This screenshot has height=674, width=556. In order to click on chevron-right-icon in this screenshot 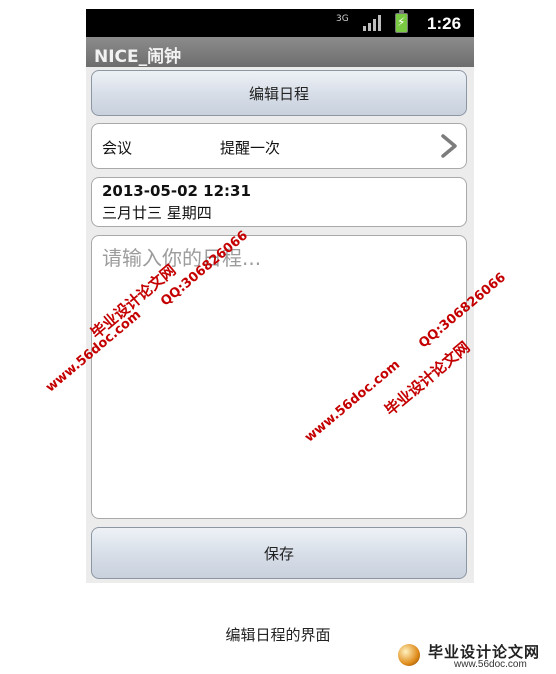, I will do `click(449, 146)`.